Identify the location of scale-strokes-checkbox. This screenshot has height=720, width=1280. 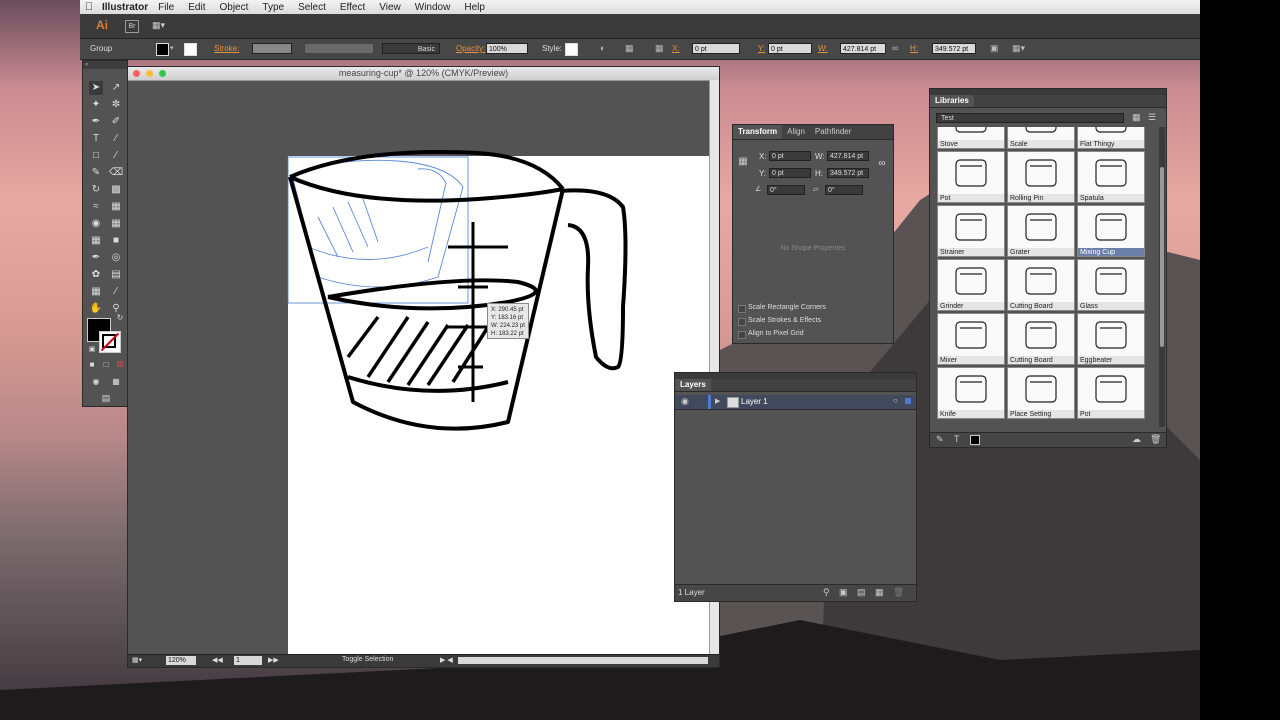
(742, 322).